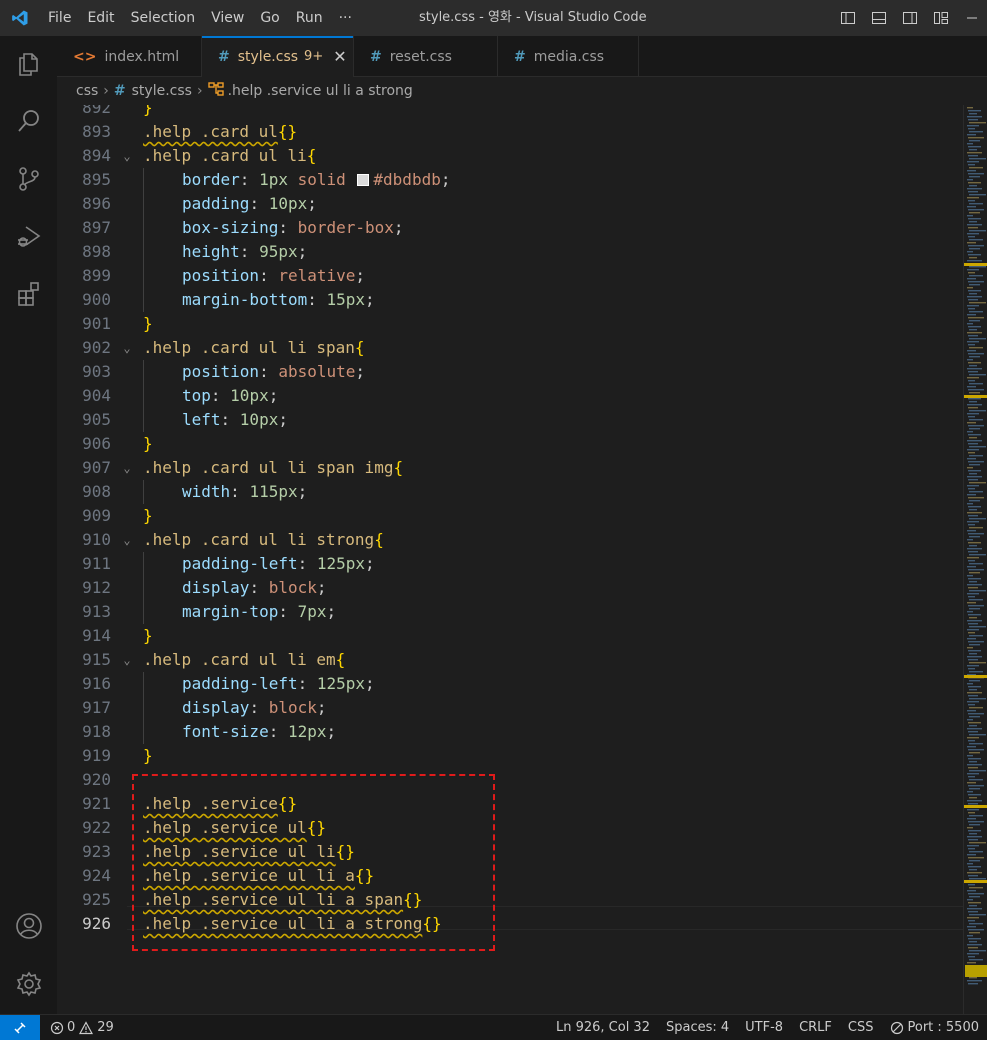 The height and width of the screenshot is (1040, 987). I want to click on code-line: 901}, so click(510, 324).